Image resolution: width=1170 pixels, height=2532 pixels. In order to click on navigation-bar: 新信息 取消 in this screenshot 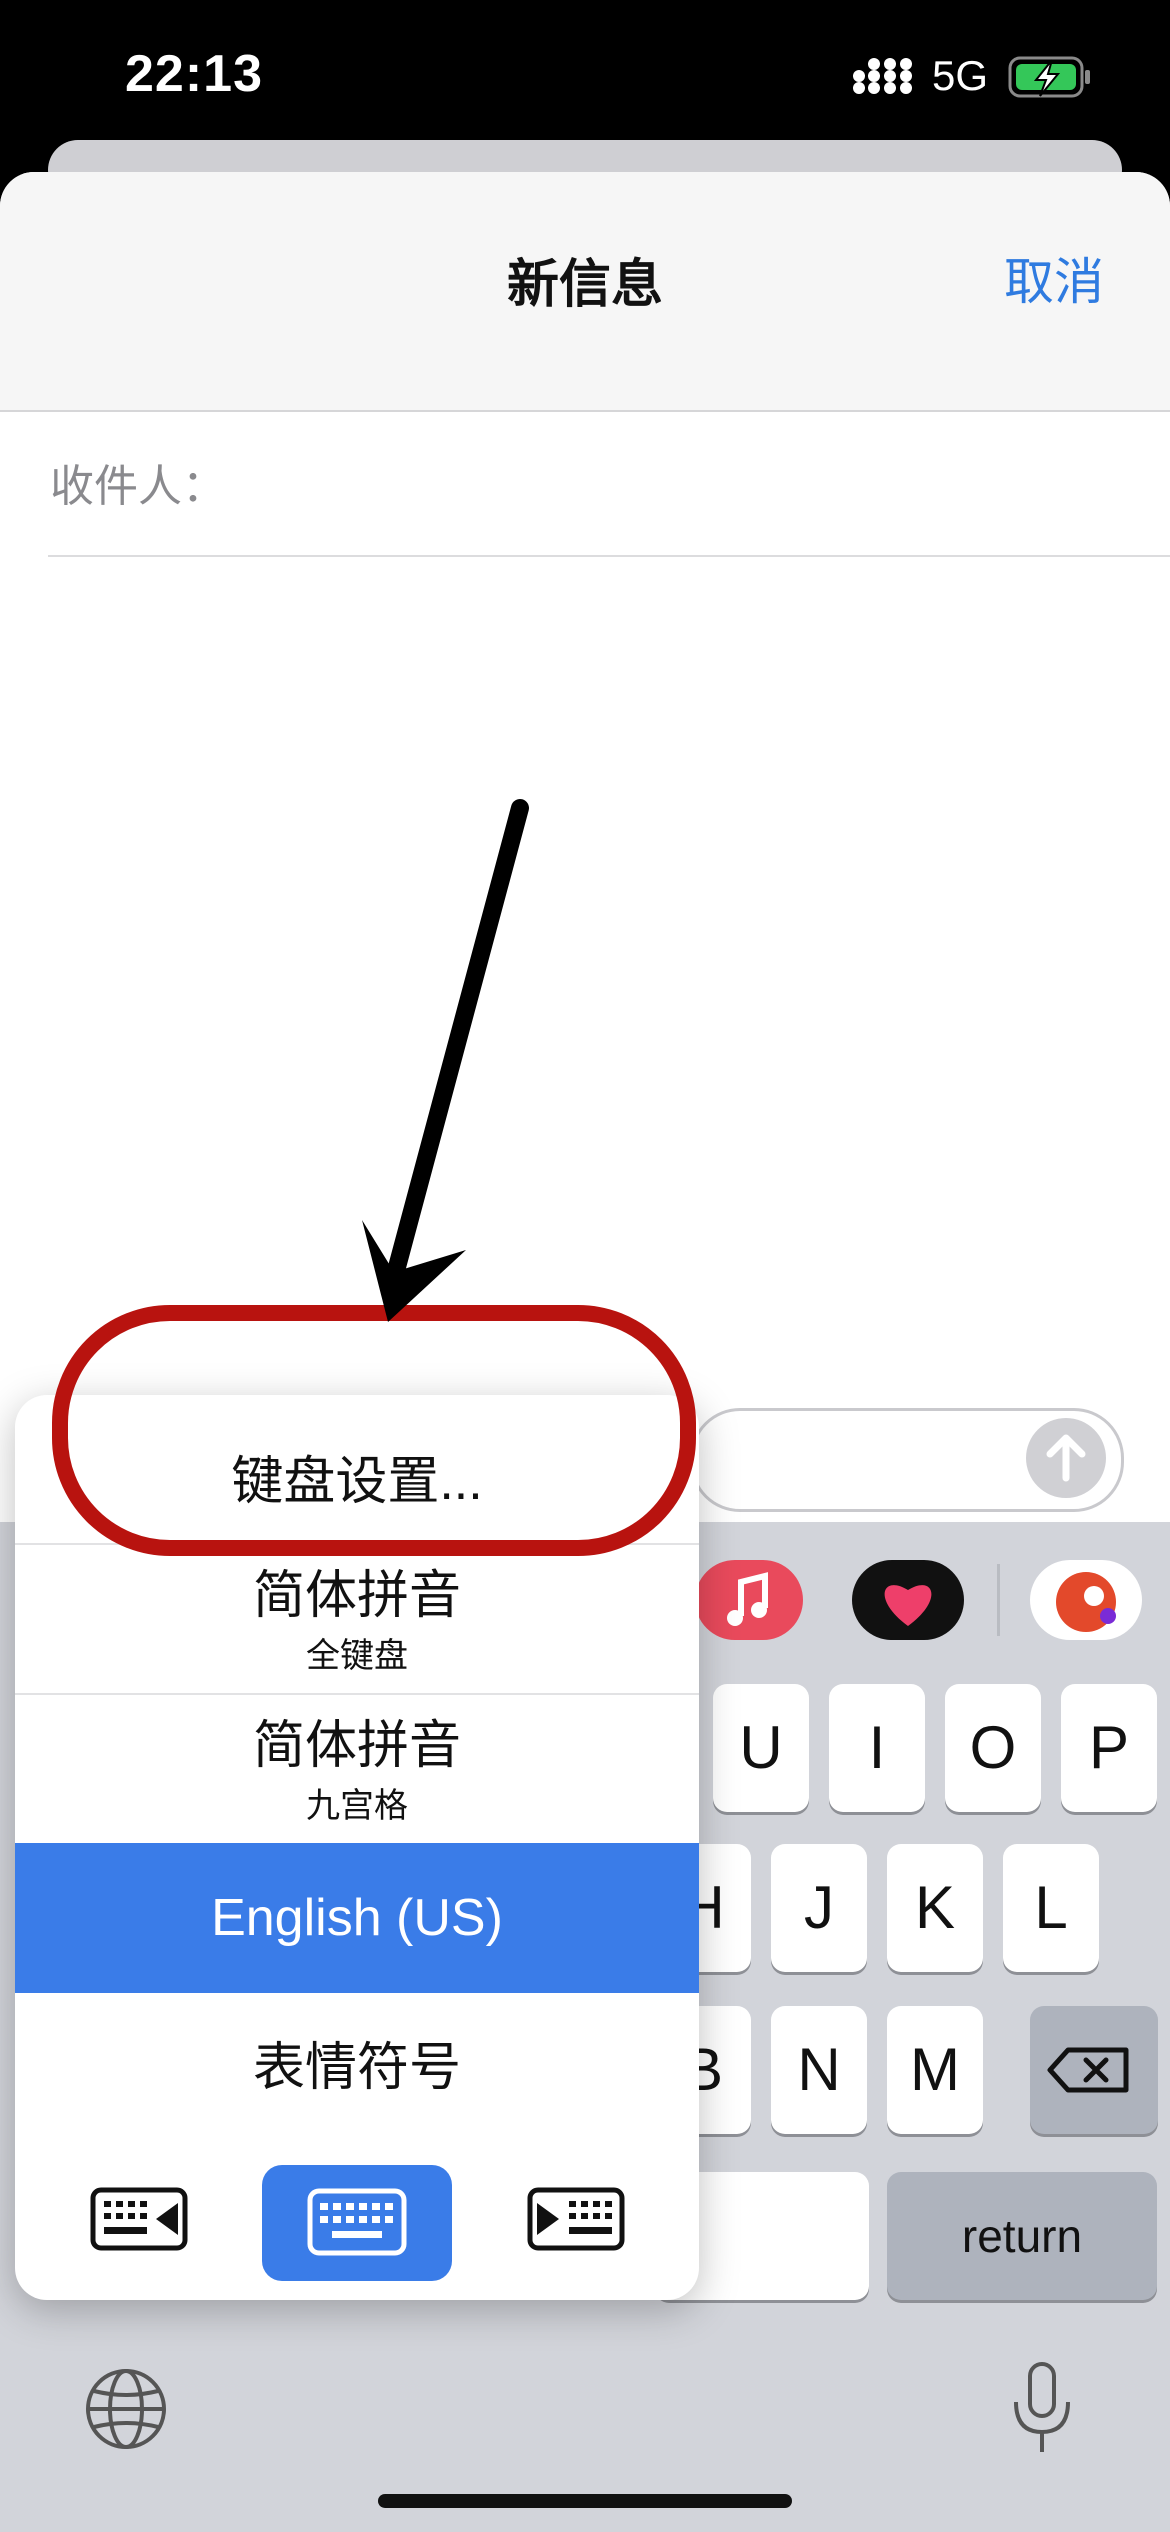, I will do `click(585, 292)`.